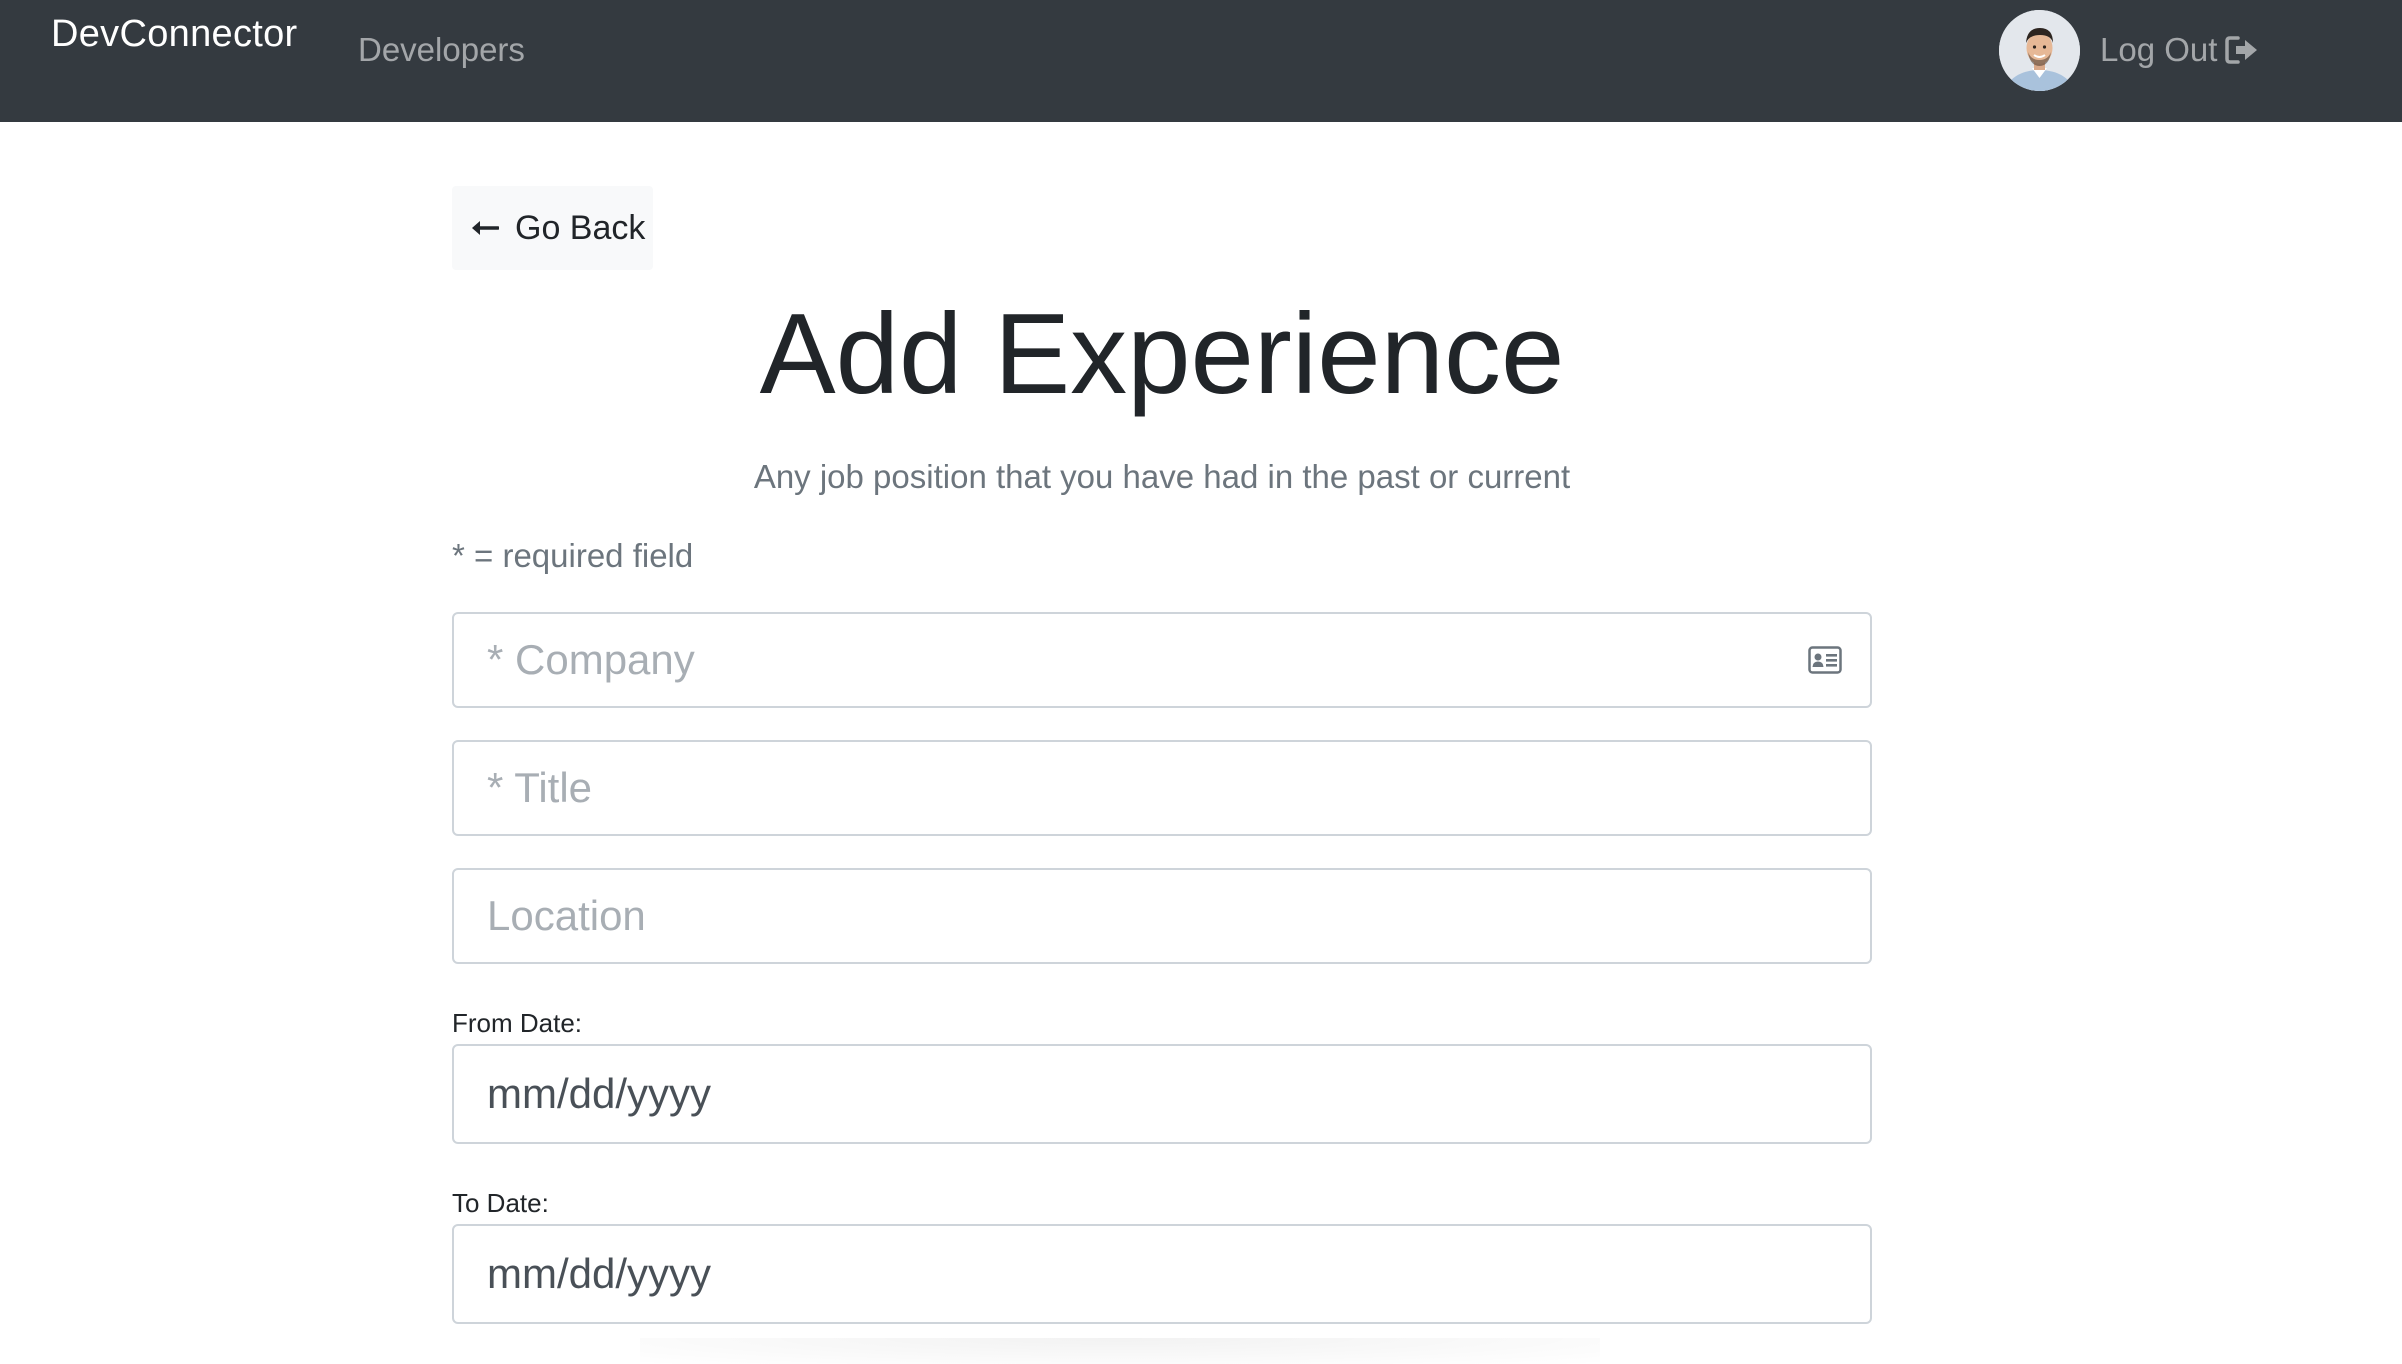  I want to click on company-input, so click(1162, 660).